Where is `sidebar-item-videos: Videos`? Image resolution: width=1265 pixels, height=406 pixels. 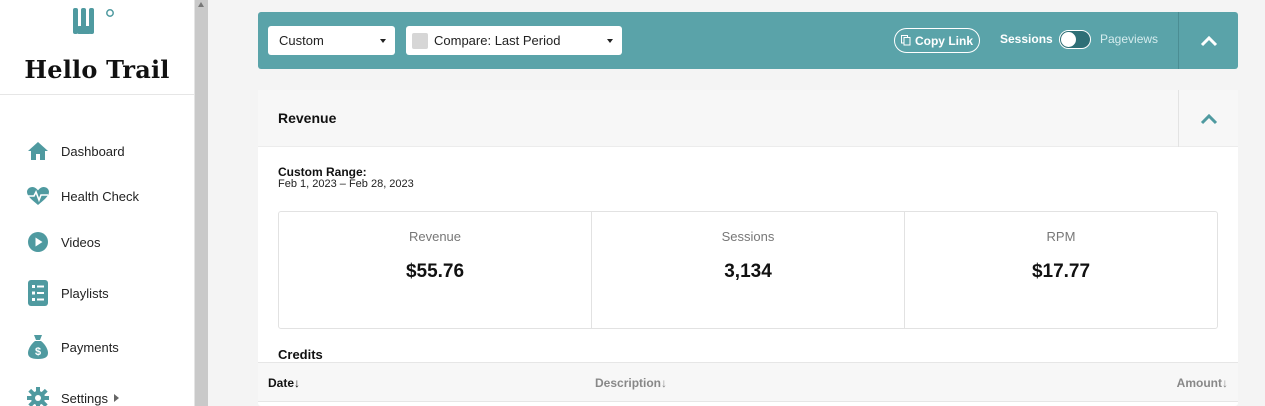
sidebar-item-videos: Videos is located at coordinates (63, 242).